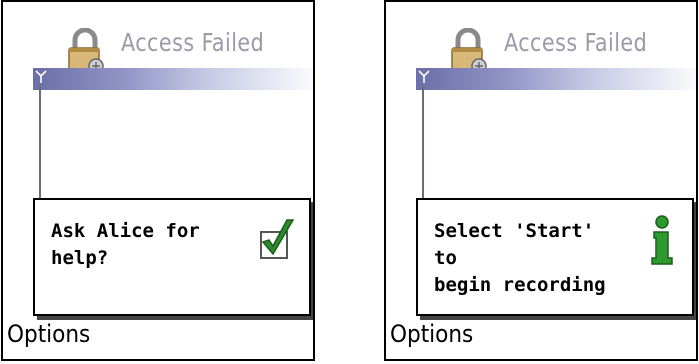  What do you see at coordinates (662, 240) in the screenshot?
I see `info-icon` at bounding box center [662, 240].